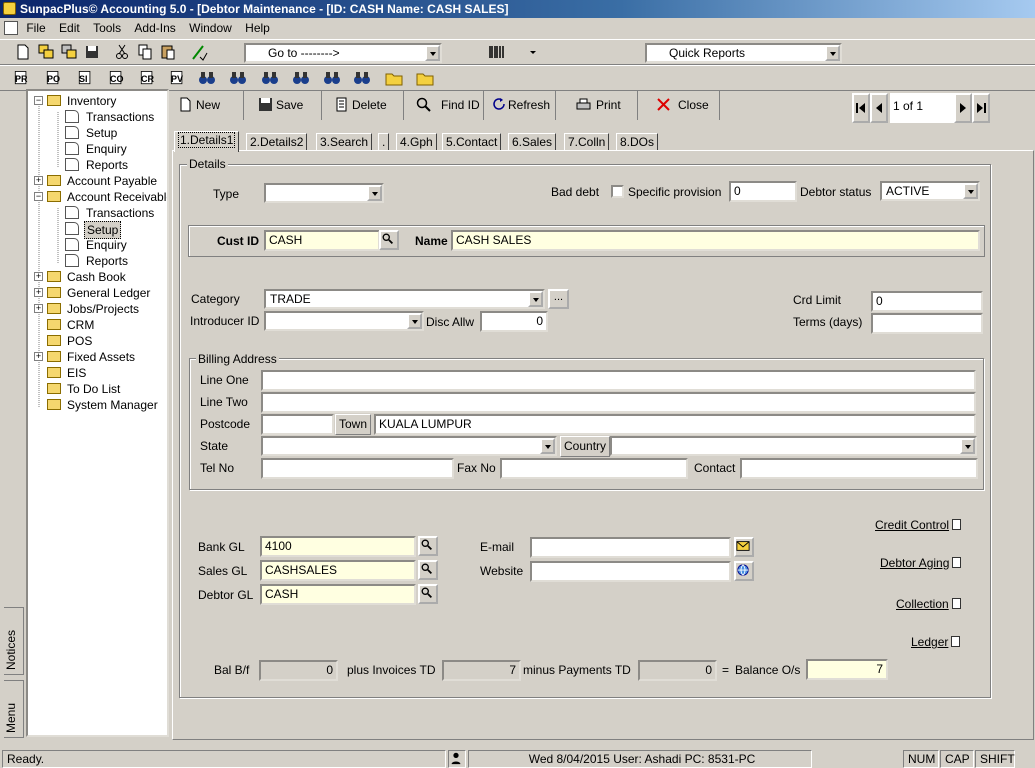  Describe the element at coordinates (530, 52) in the screenshot. I see `dropdown-arrow-icon` at that location.